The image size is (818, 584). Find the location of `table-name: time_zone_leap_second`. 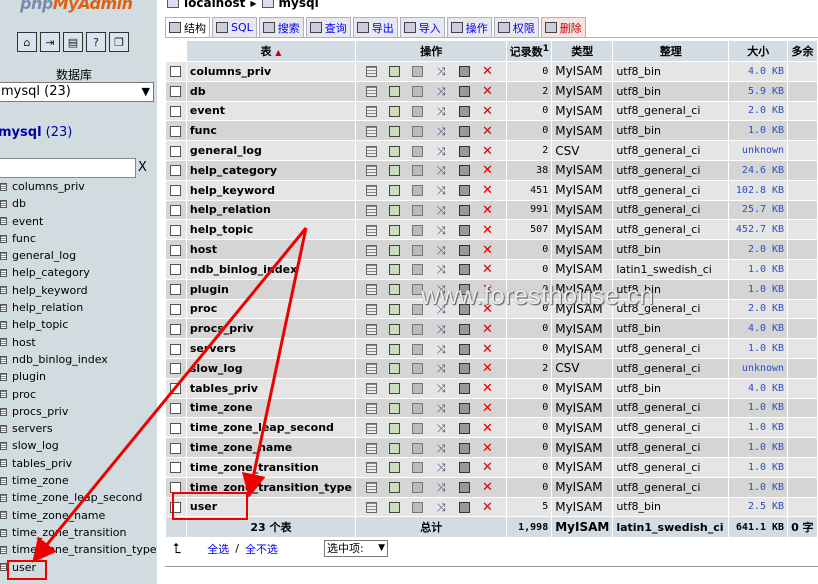

table-name: time_zone_leap_second is located at coordinates (271, 428).